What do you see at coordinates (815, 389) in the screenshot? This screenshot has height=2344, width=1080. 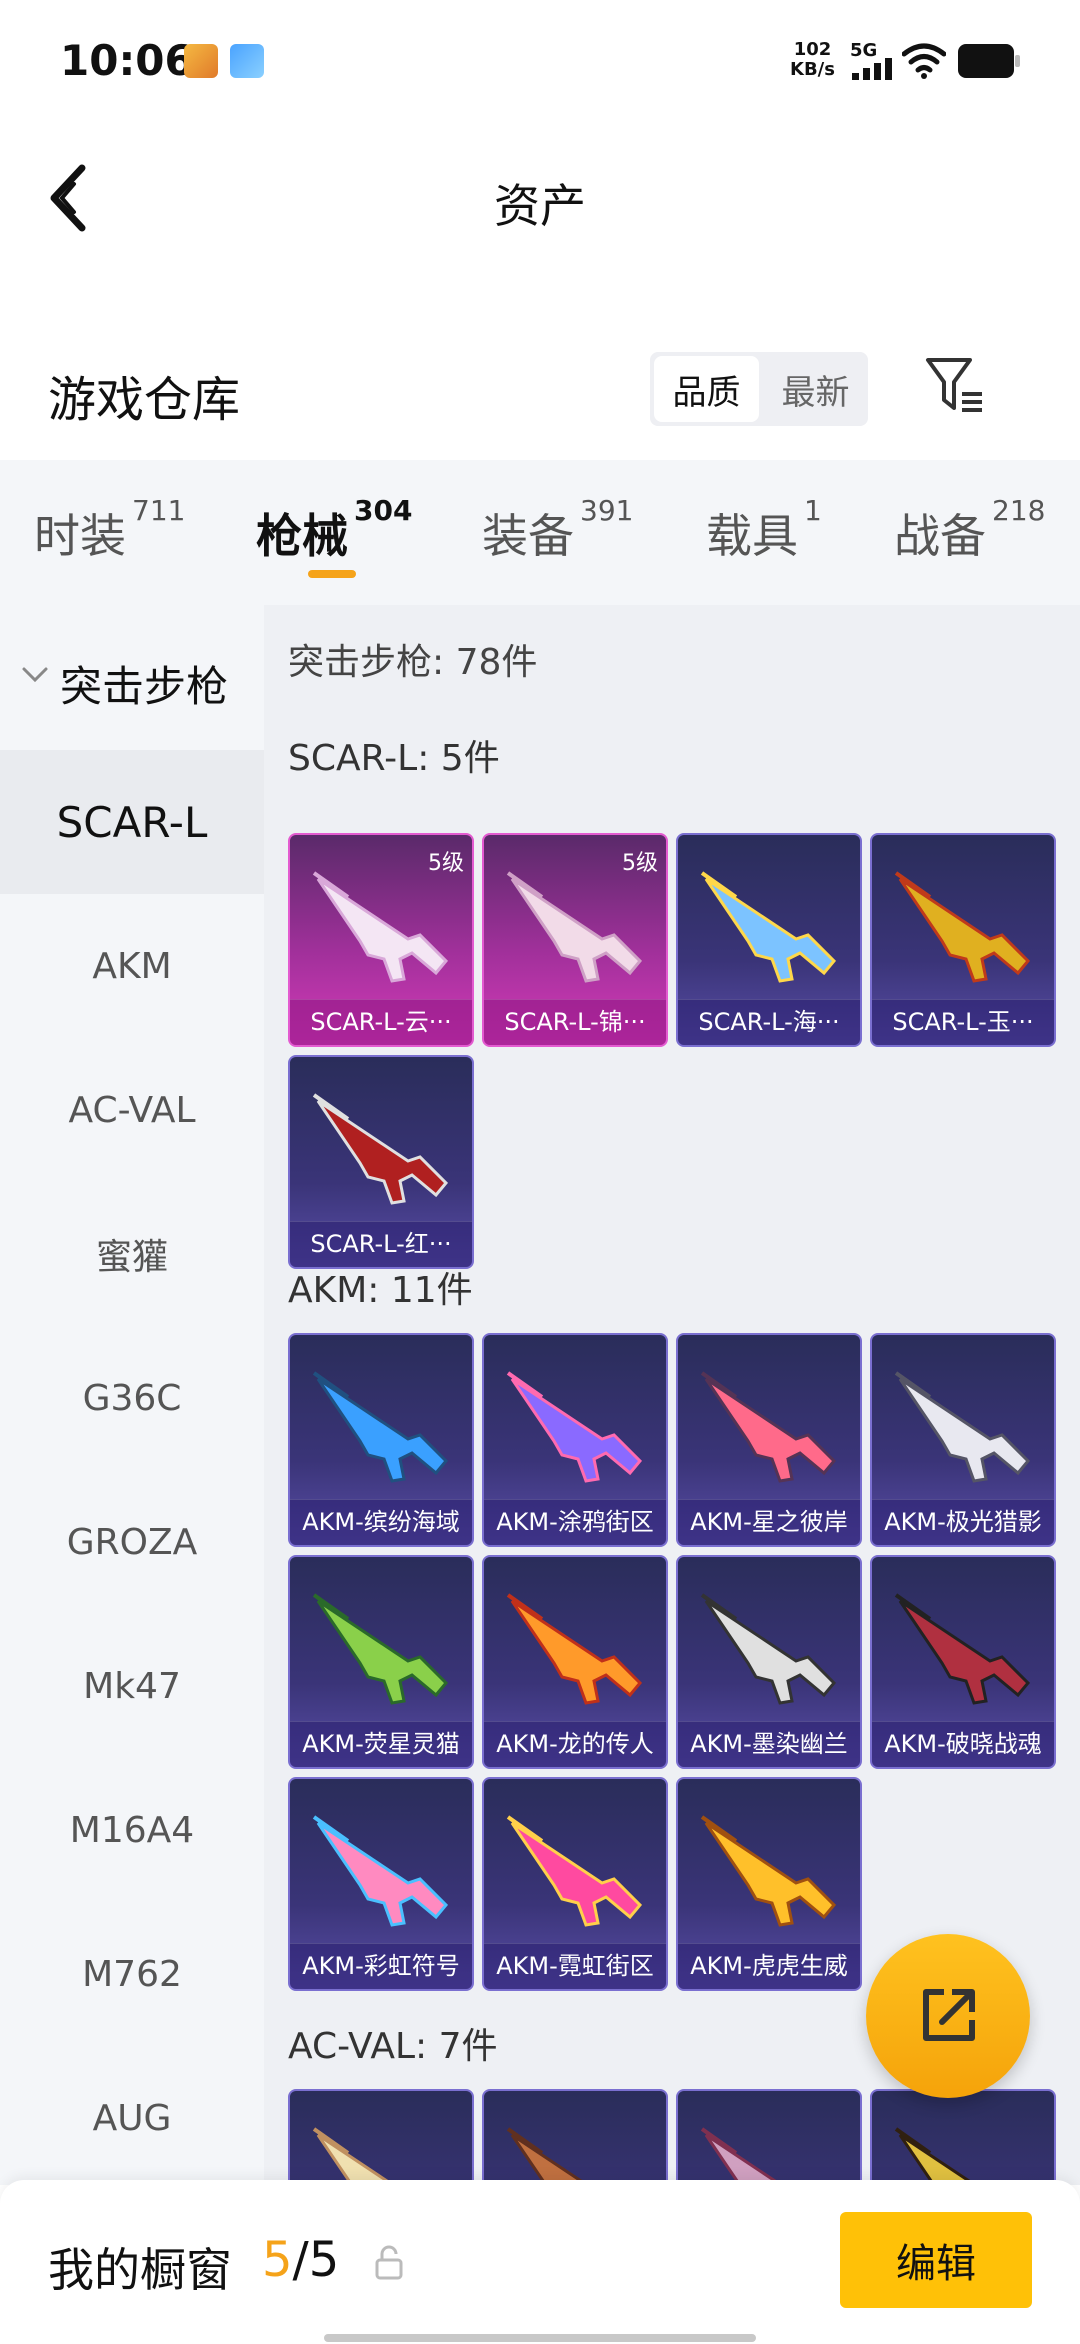 I see `sort-newest-button: 最新` at bounding box center [815, 389].